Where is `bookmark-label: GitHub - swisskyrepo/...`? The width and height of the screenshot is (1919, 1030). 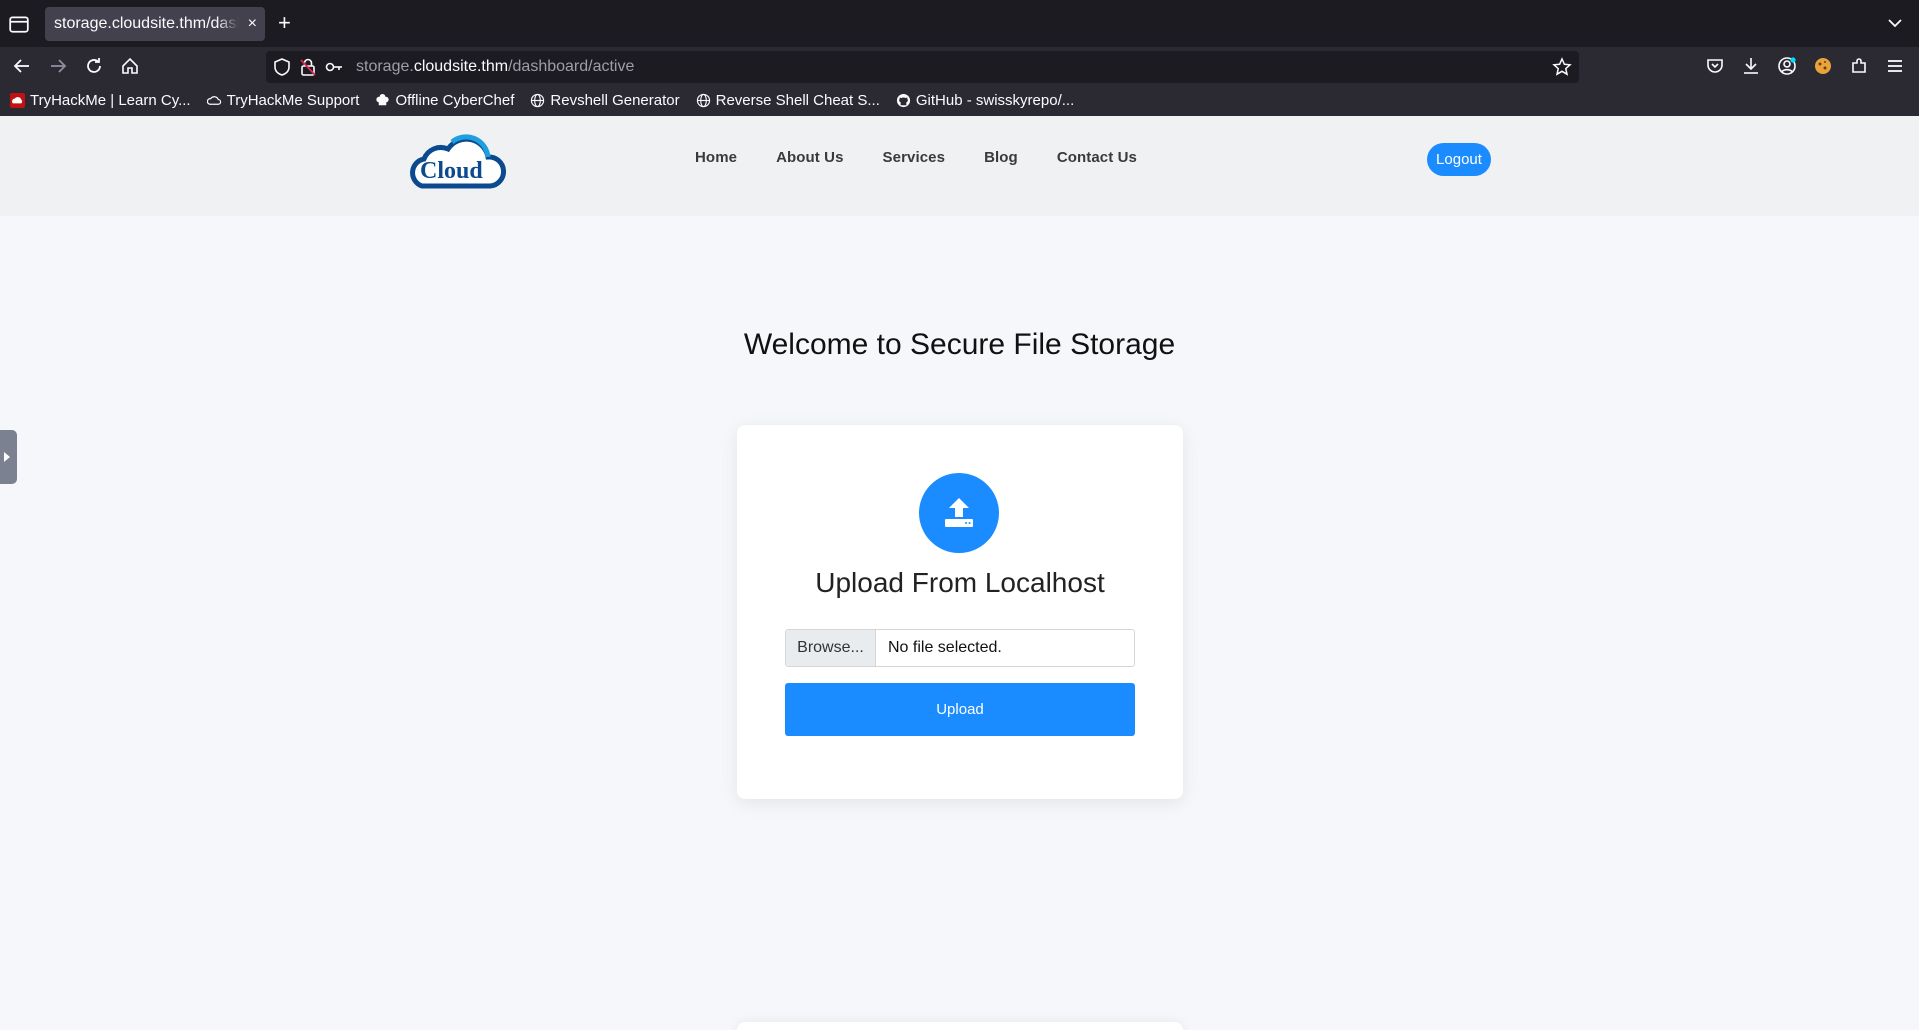 bookmark-label: GitHub - swisskyrepo/... is located at coordinates (995, 100).